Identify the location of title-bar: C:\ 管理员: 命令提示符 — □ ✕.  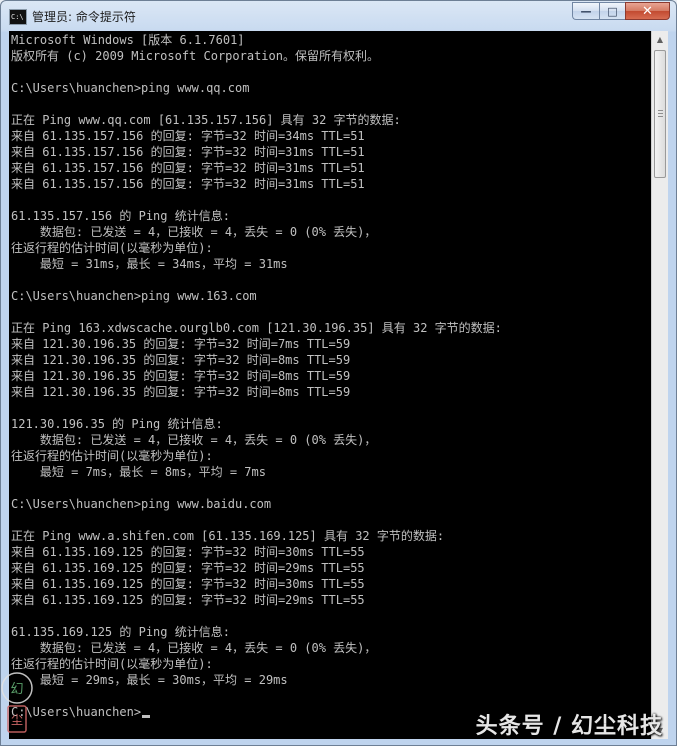
(338, 16).